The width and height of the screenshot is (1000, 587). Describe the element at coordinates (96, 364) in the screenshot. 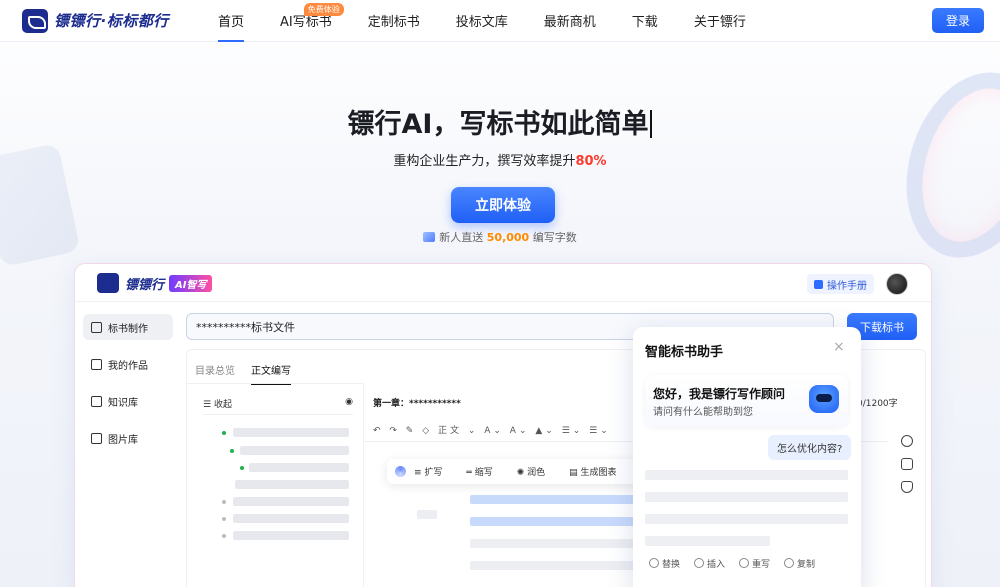

I see `book-icon` at that location.